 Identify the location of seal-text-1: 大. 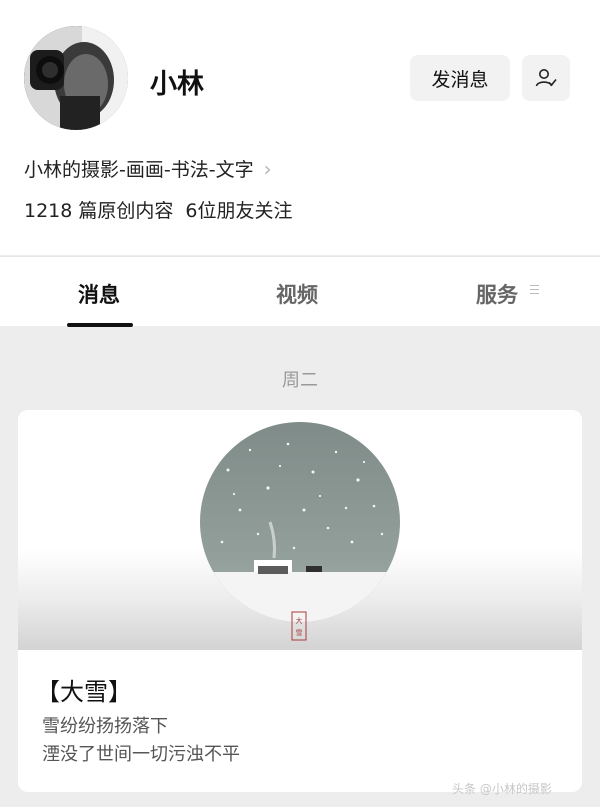
(299, 620).